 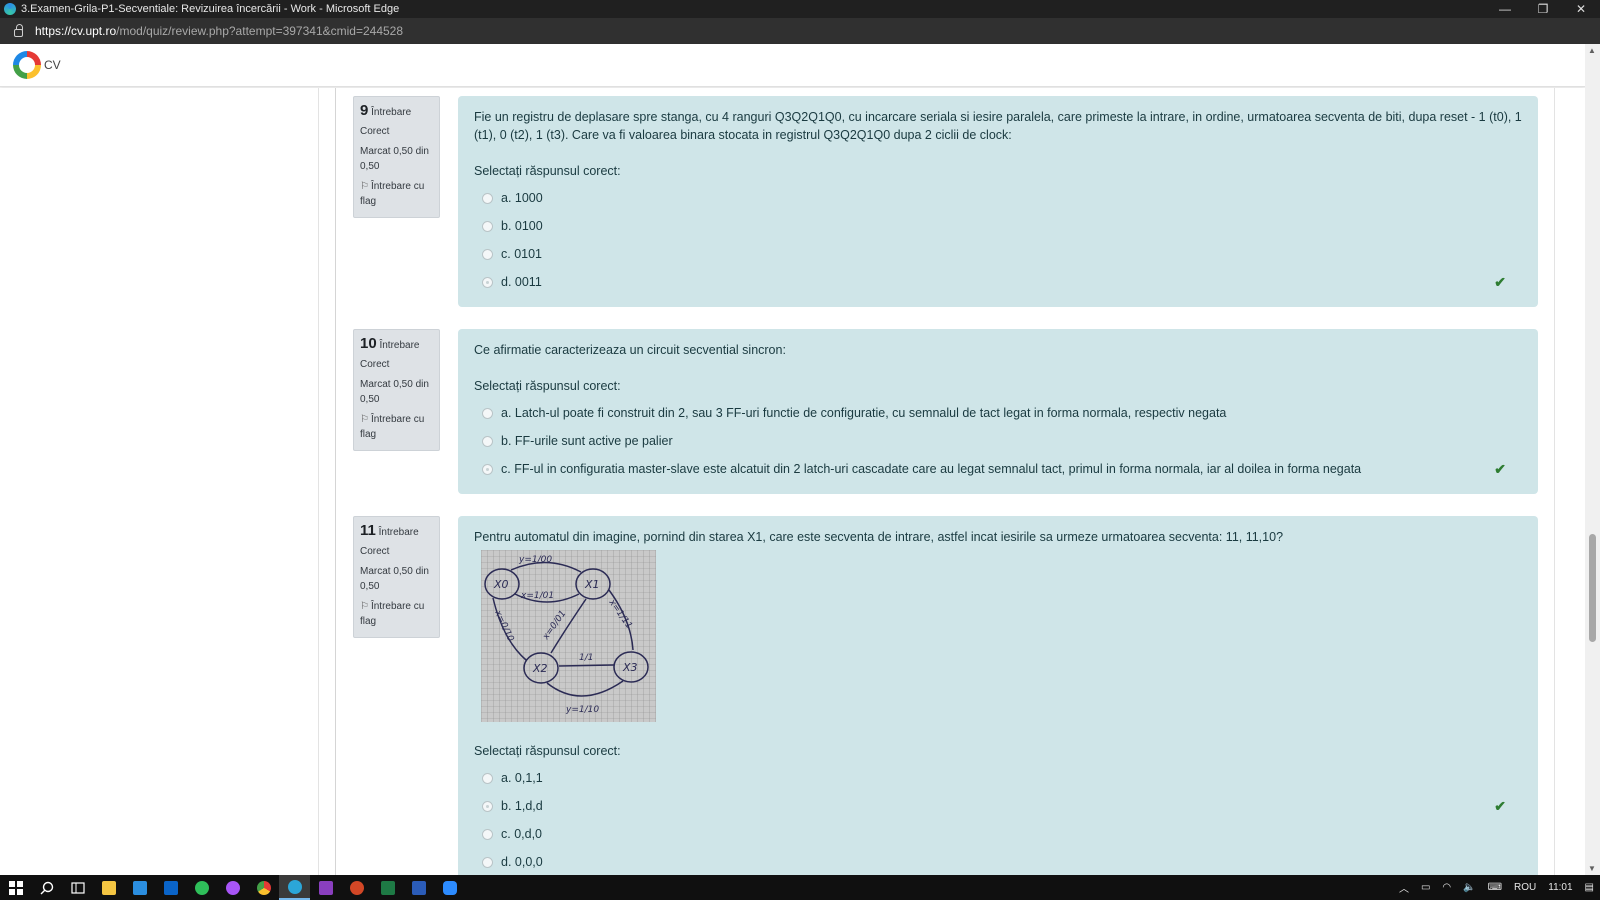 I want to click on task-view-icon, so click(x=77, y=887).